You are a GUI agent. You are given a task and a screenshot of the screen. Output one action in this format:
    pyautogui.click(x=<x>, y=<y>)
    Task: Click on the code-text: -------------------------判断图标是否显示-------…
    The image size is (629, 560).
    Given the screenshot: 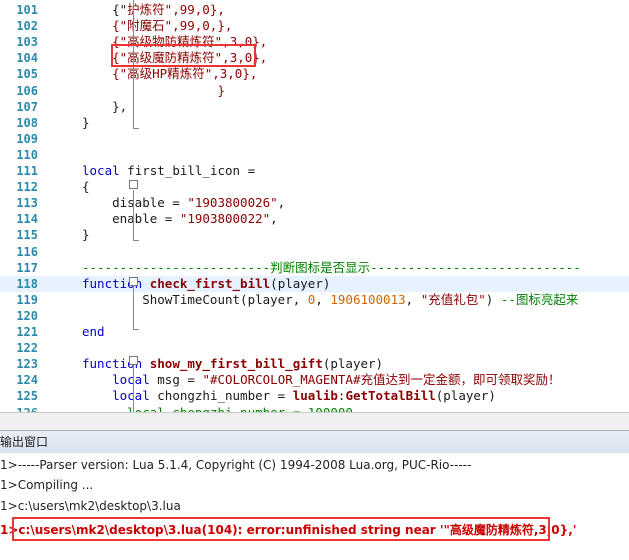 What is the action you would take?
    pyautogui.click(x=331, y=268)
    